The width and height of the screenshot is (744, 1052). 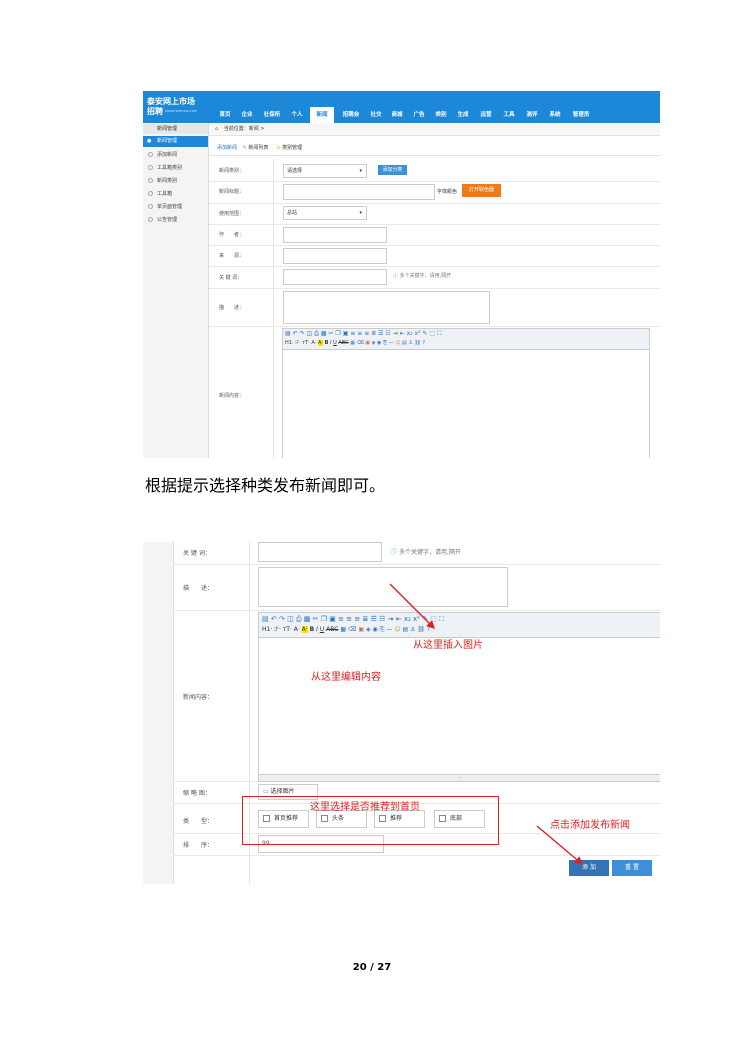 What do you see at coordinates (532, 115) in the screenshot?
I see `nav-evaluation: 测评` at bounding box center [532, 115].